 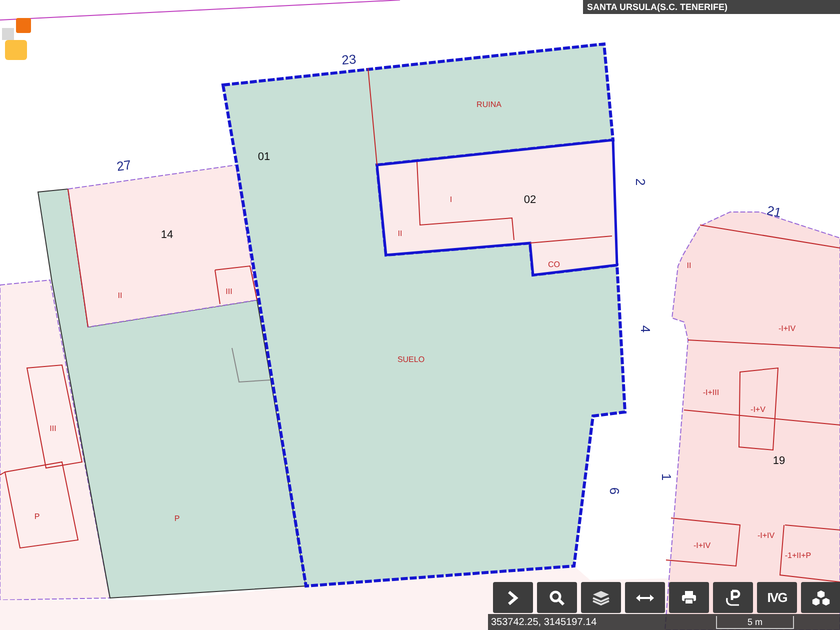 What do you see at coordinates (640, 182) in the screenshot?
I see `block-number: 2` at bounding box center [640, 182].